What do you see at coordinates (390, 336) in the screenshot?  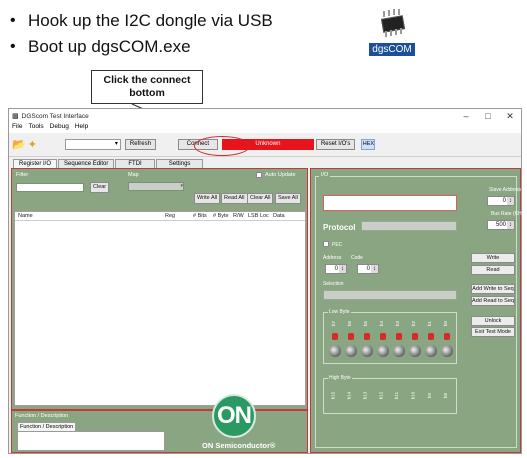 I see `low-byte-group: Low Byte b7 b6 b5 b4 b3 b2 b1 b0` at bounding box center [390, 336].